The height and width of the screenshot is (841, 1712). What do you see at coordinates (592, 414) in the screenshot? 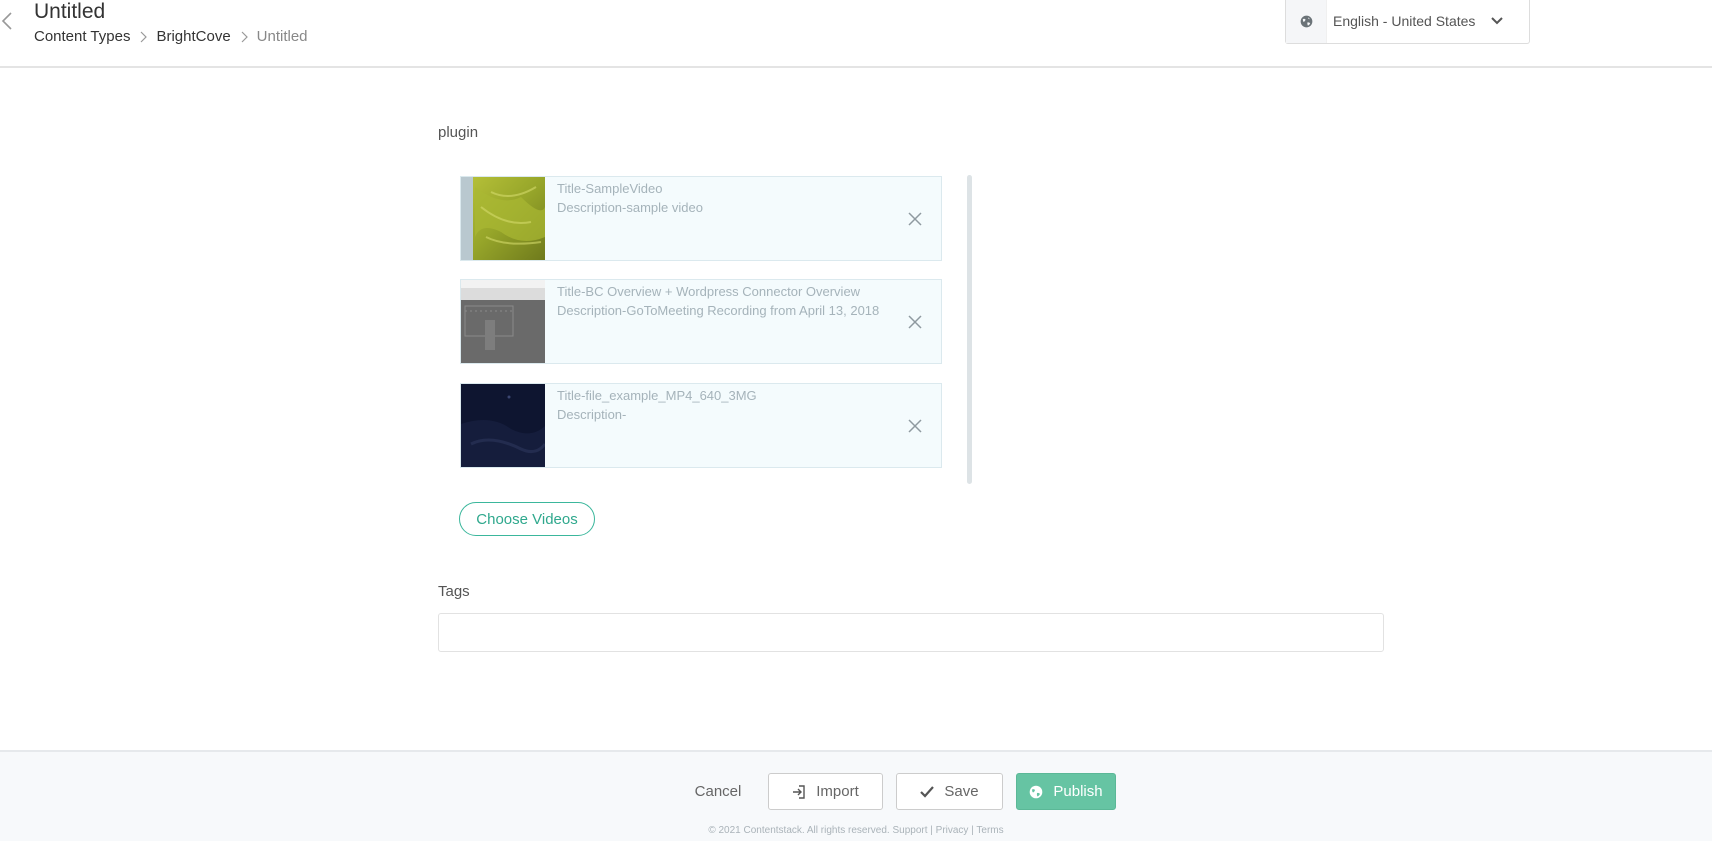
I see `video-description: Description-` at bounding box center [592, 414].